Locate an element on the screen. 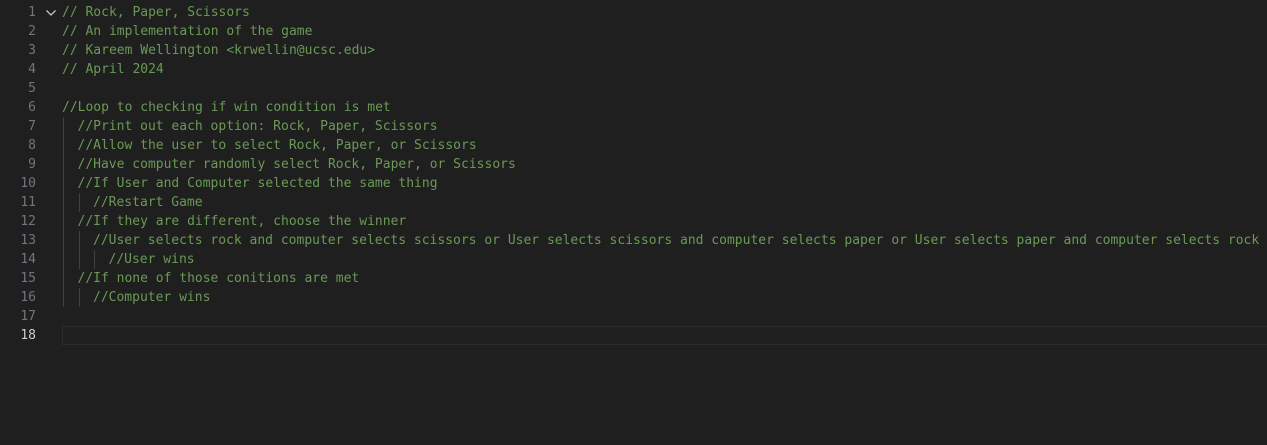 The width and height of the screenshot is (1267, 445). chevron-down-icon is located at coordinates (51, 12).